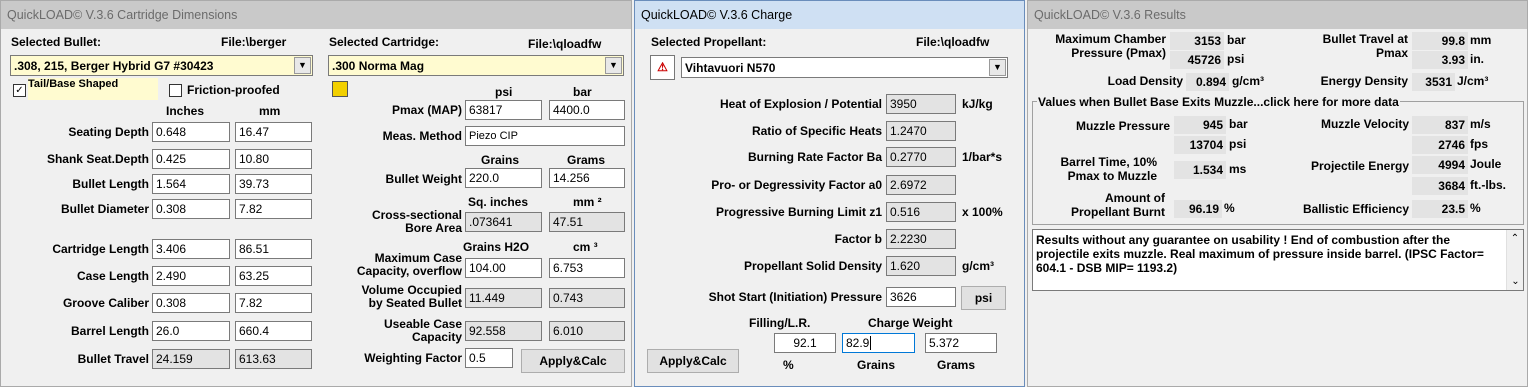 Image resolution: width=1528 pixels, height=387 pixels. What do you see at coordinates (1200, 170) in the screenshot?
I see `barrel-time-value: 1.534` at bounding box center [1200, 170].